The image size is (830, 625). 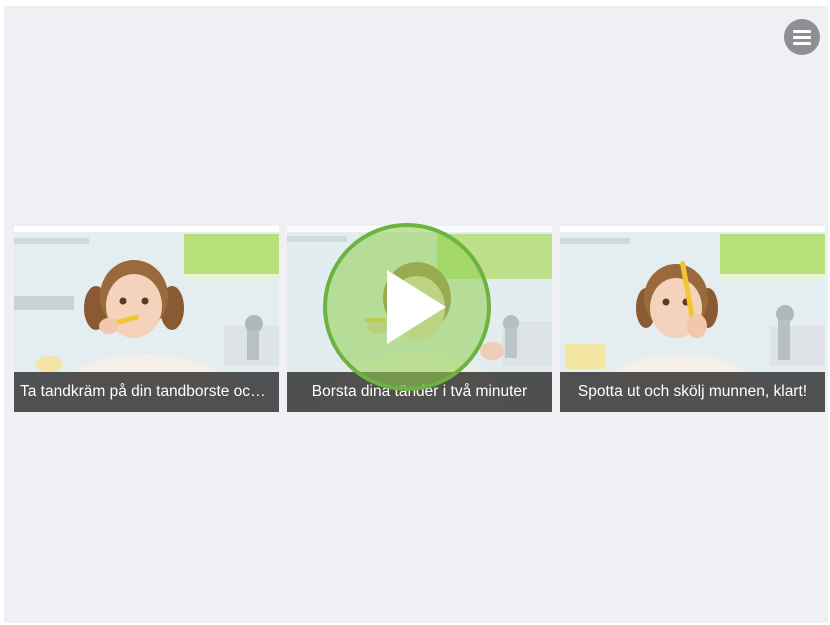 I want to click on menu-button, so click(x=802, y=37).